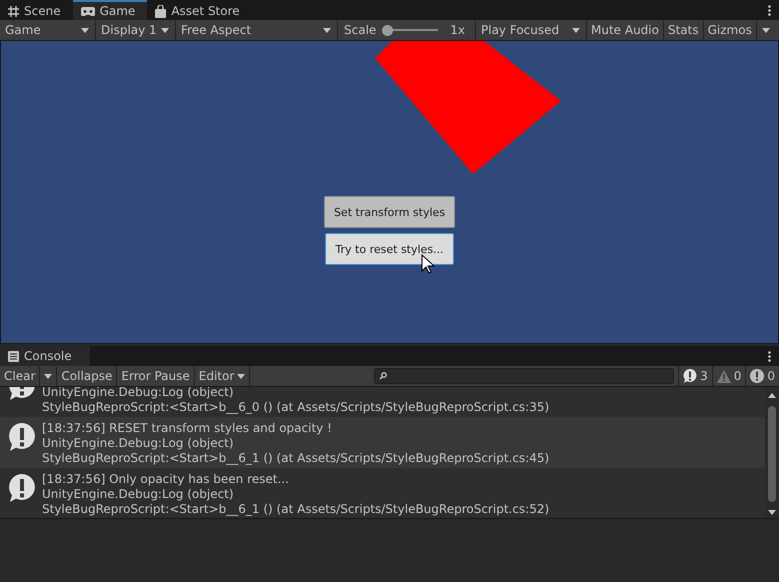  What do you see at coordinates (388, 30) in the screenshot?
I see `slider-thumb` at bounding box center [388, 30].